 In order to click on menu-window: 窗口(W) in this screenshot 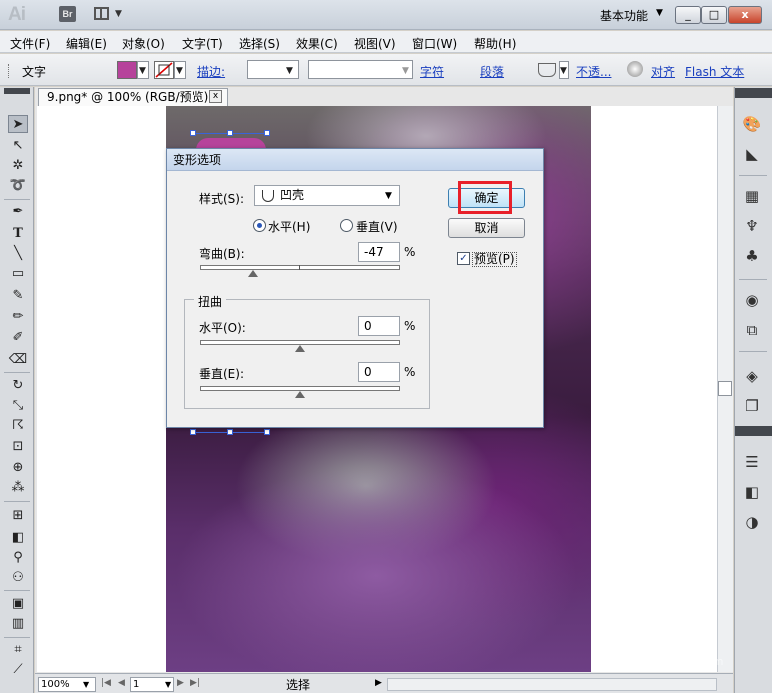, I will do `click(434, 43)`.